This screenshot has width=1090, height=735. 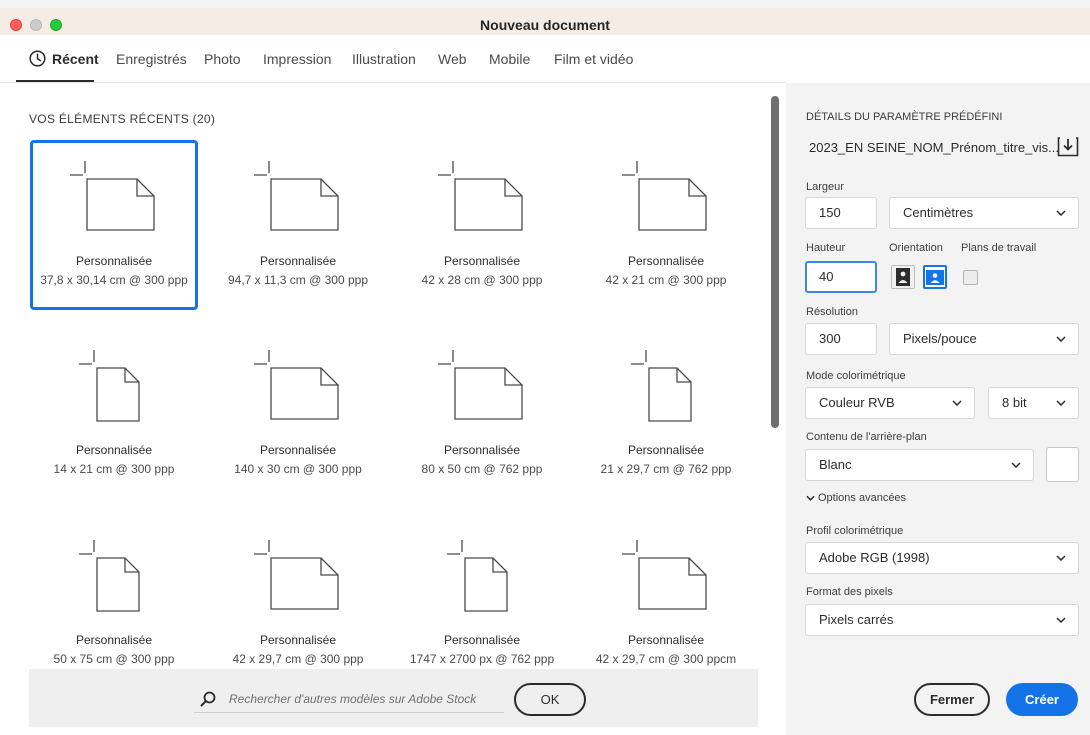 I want to click on recent-item-tile: Personnalisée 42 x 28 cm @ 300 ppp, so click(x=482, y=225).